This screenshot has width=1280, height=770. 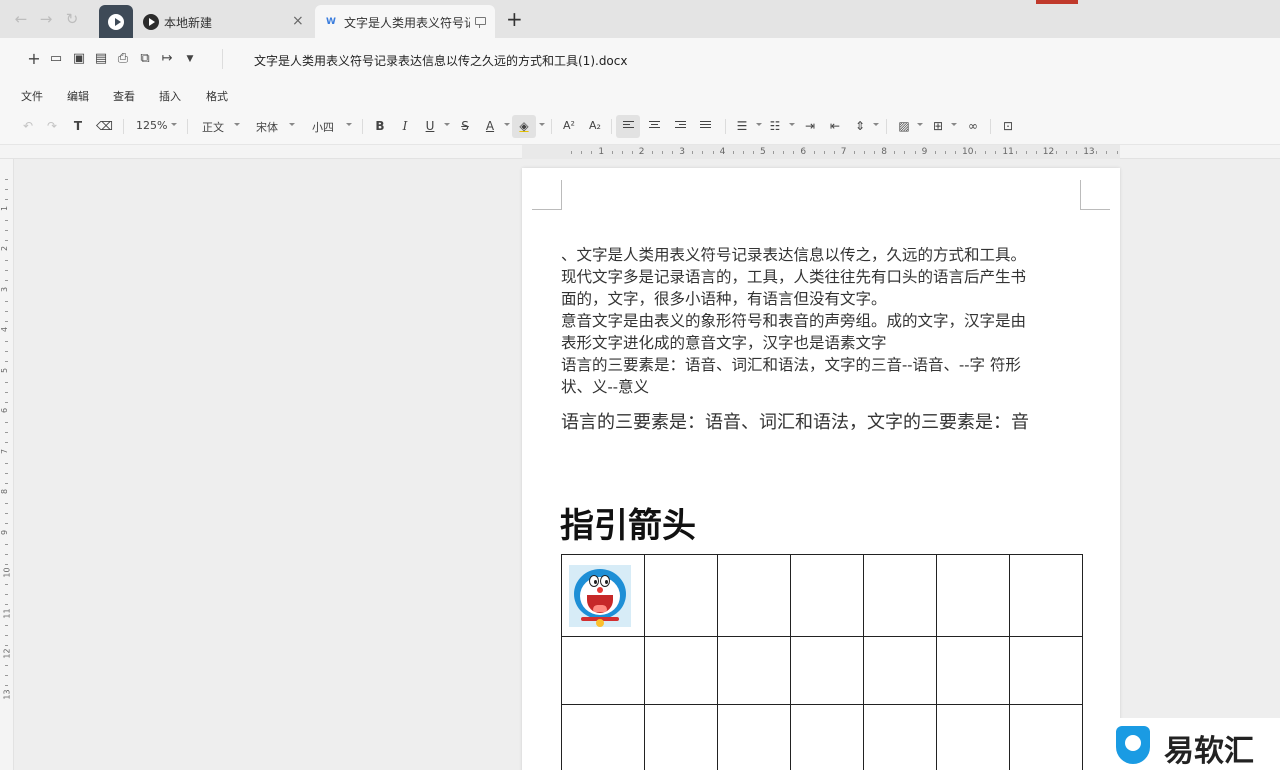 What do you see at coordinates (640, 19) in the screenshot?
I see `tab-bar: ← → ↻ 本地新建 × W 文字是人类用表义符号记 +` at bounding box center [640, 19].